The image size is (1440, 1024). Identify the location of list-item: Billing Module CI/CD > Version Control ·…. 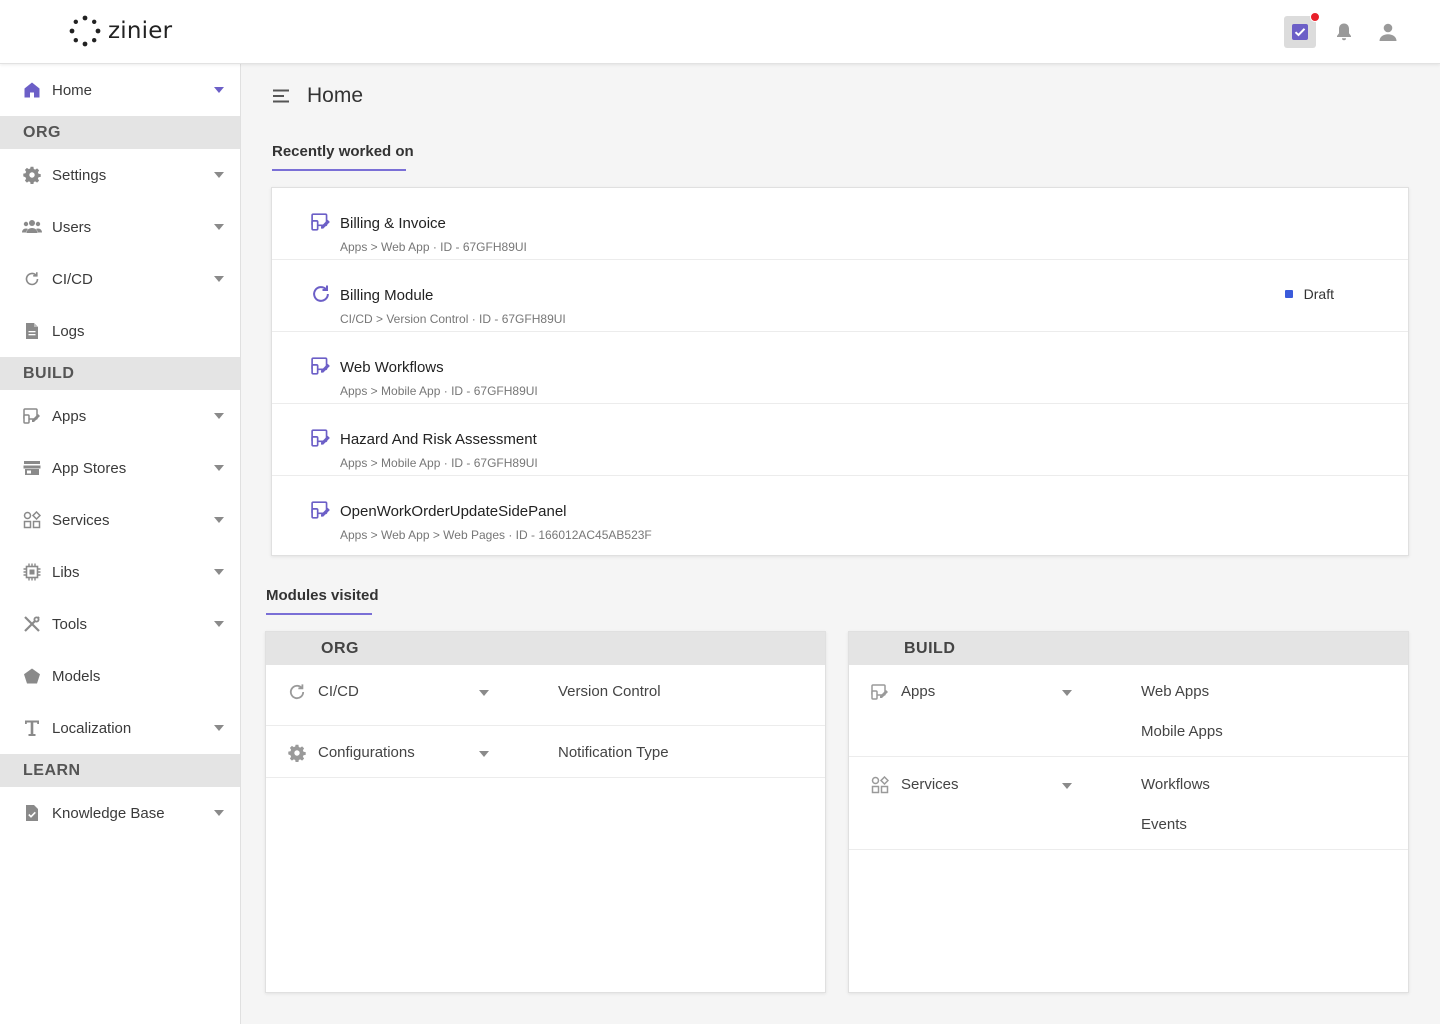
(840, 296).